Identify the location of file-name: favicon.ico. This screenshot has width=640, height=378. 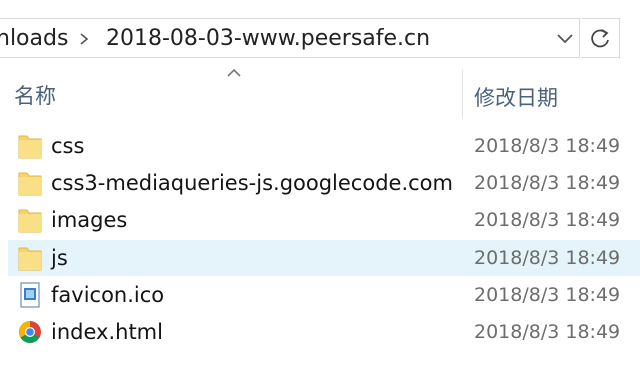
(108, 295).